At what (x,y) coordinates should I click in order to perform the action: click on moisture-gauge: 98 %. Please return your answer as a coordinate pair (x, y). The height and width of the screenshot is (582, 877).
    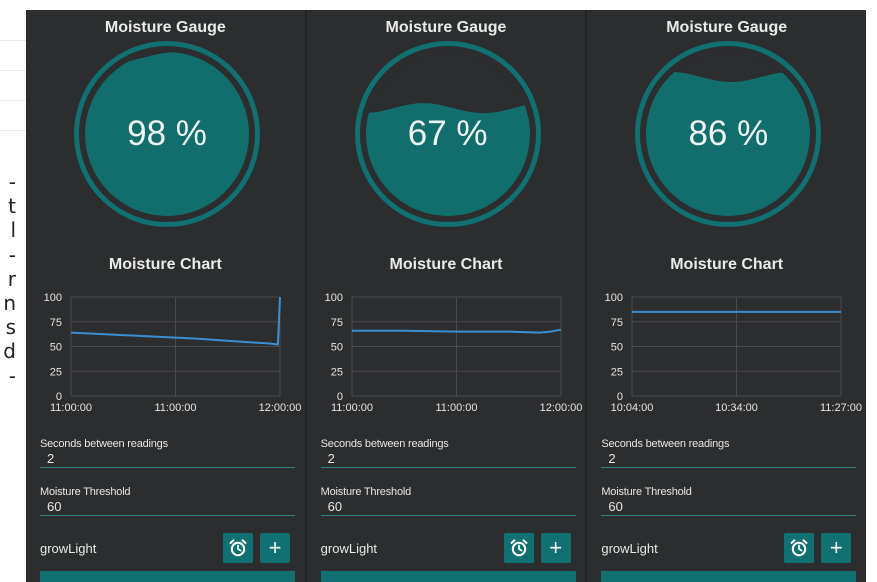
    Looking at the image, I should click on (167, 134).